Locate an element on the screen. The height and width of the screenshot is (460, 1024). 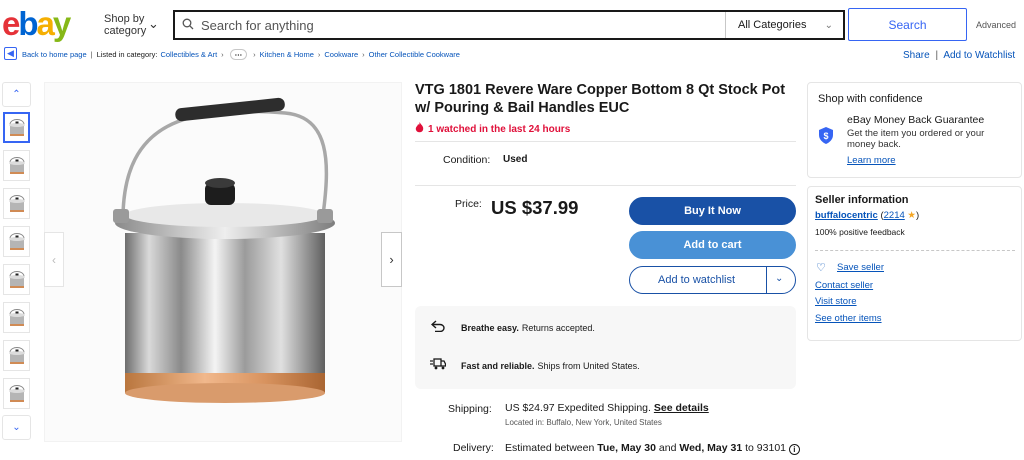
previous-image-button: ‹ is located at coordinates (54, 259).